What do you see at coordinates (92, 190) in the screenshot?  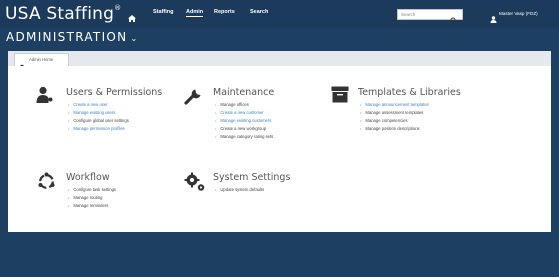 I see `link-configure-task-settings: Configure task settings` at bounding box center [92, 190].